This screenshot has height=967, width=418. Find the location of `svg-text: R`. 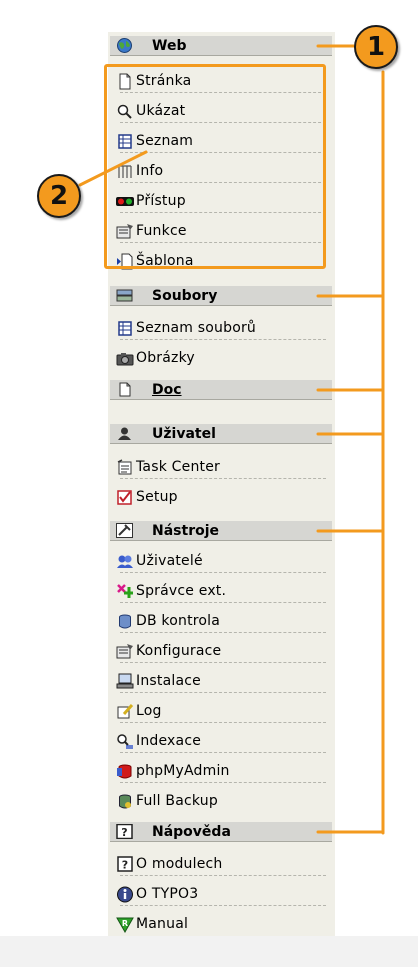

svg-text: R is located at coordinates (125, 923).